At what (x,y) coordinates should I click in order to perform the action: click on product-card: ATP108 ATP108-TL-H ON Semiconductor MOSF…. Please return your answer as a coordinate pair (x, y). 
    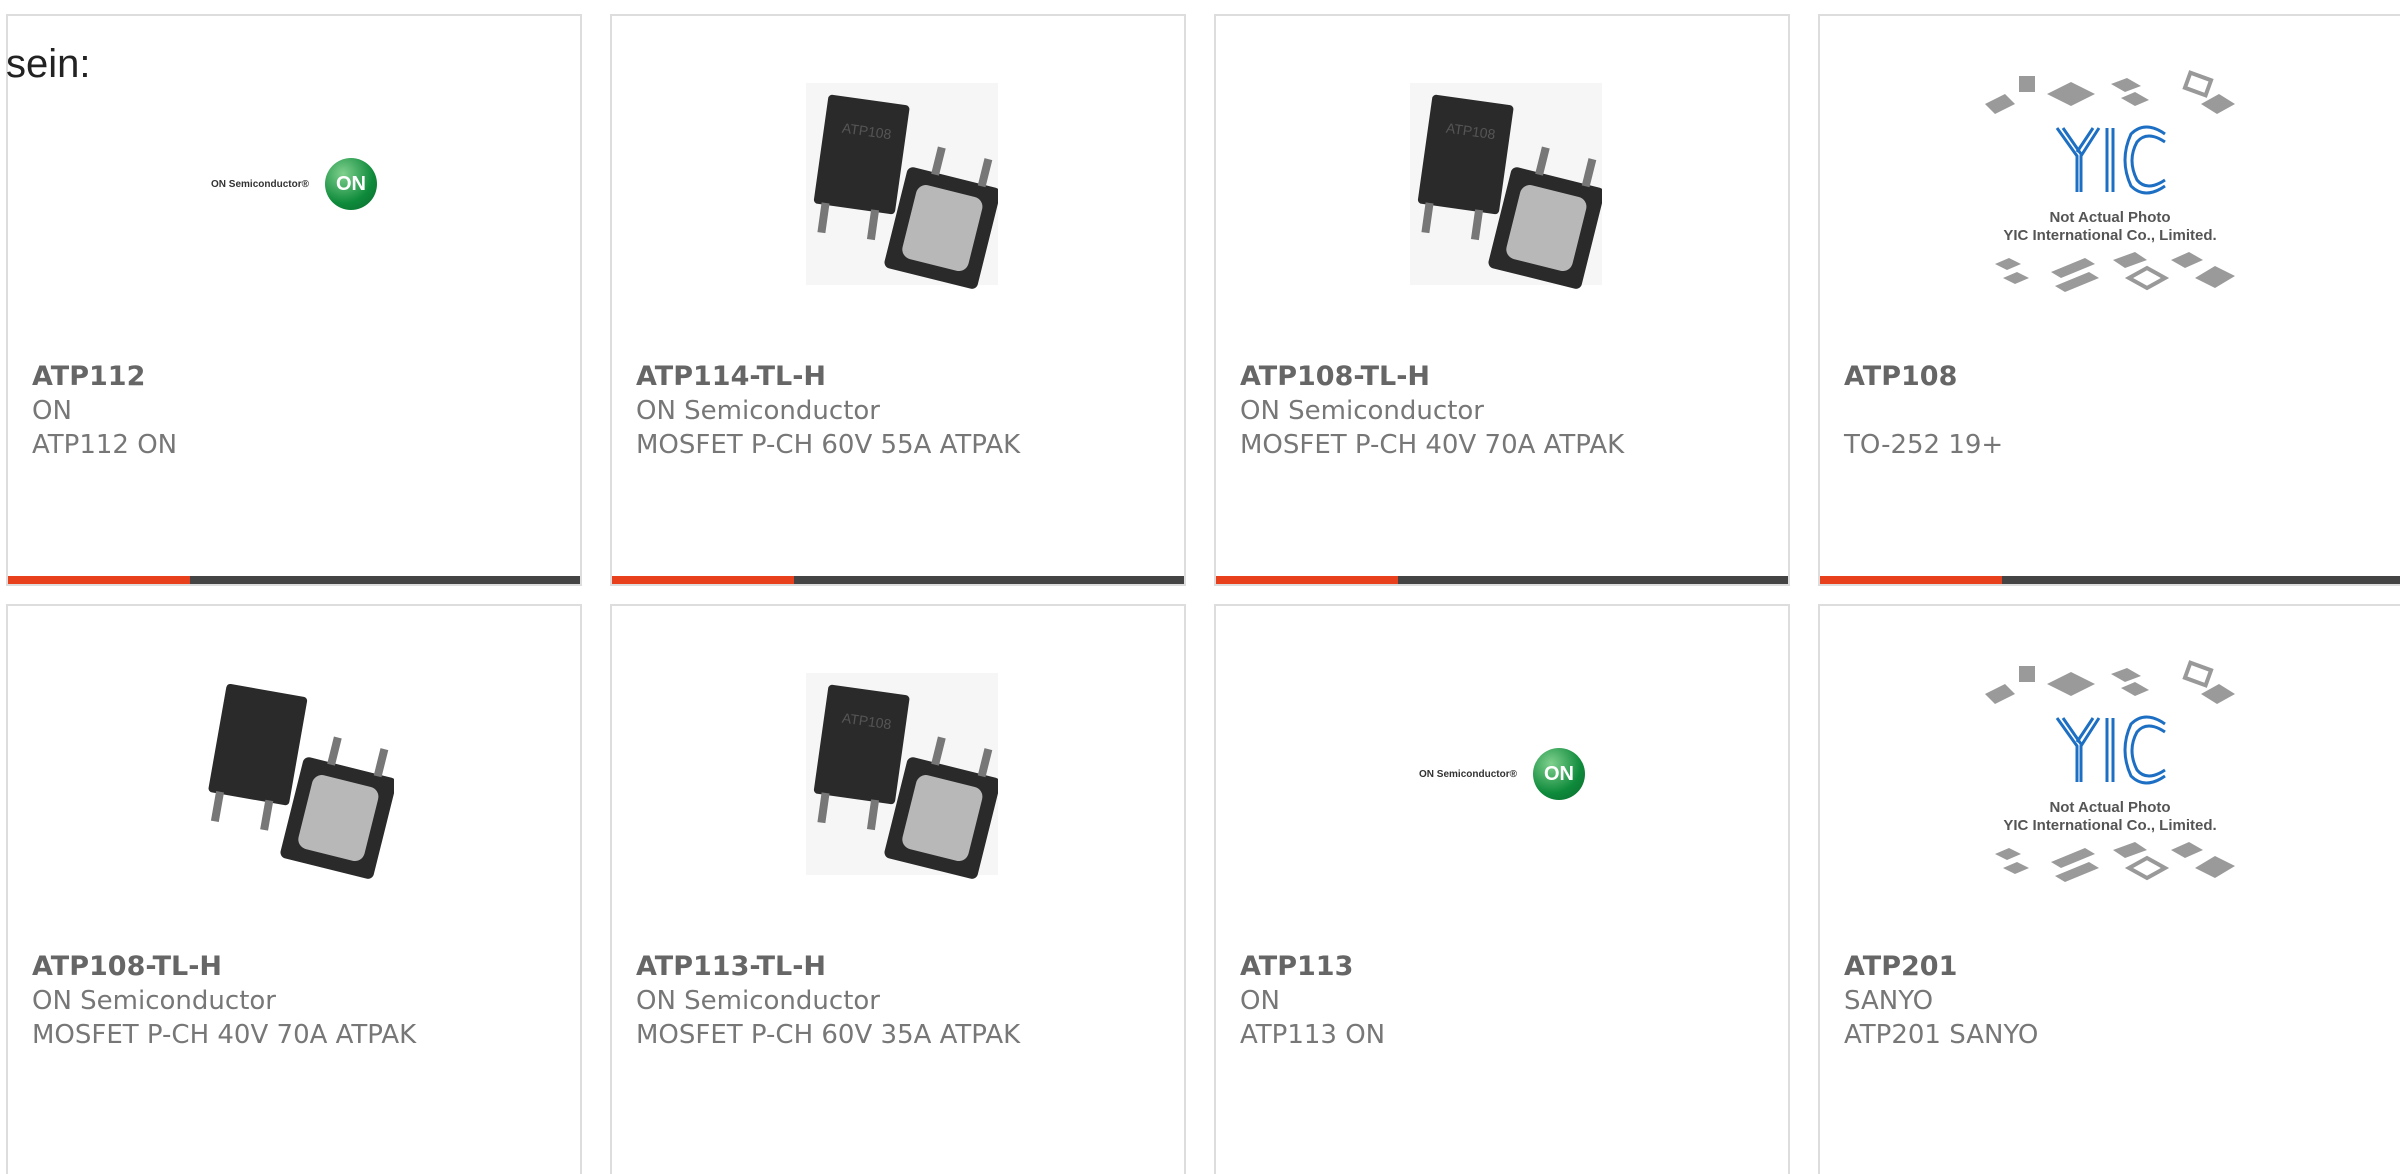
    Looking at the image, I should click on (1502, 300).